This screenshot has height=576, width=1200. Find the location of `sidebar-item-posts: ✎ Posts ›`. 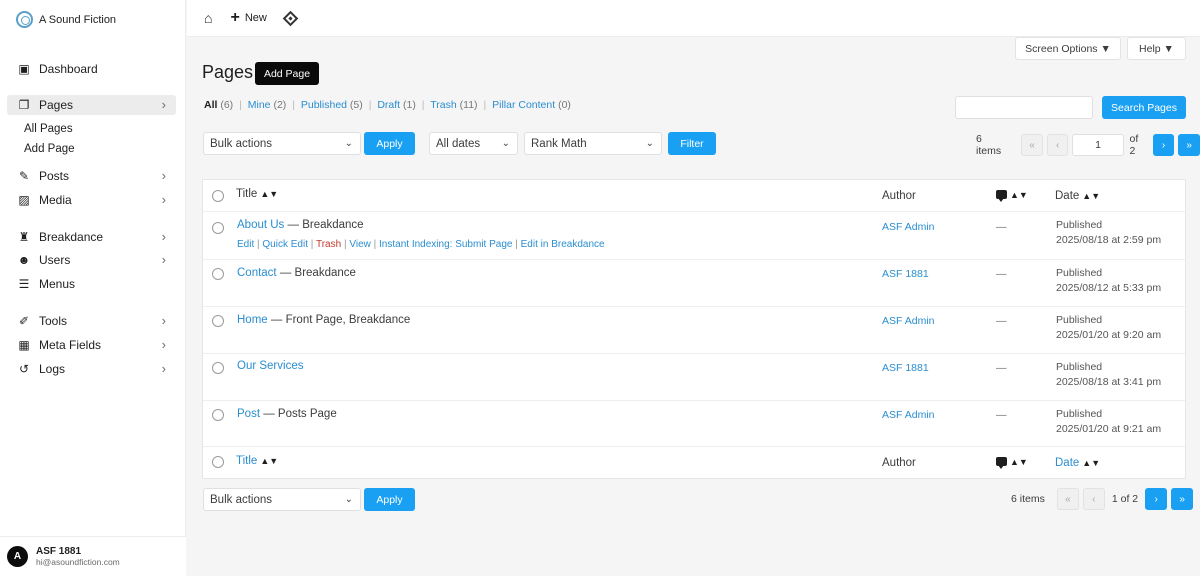

sidebar-item-posts: ✎ Posts › is located at coordinates (91, 176).